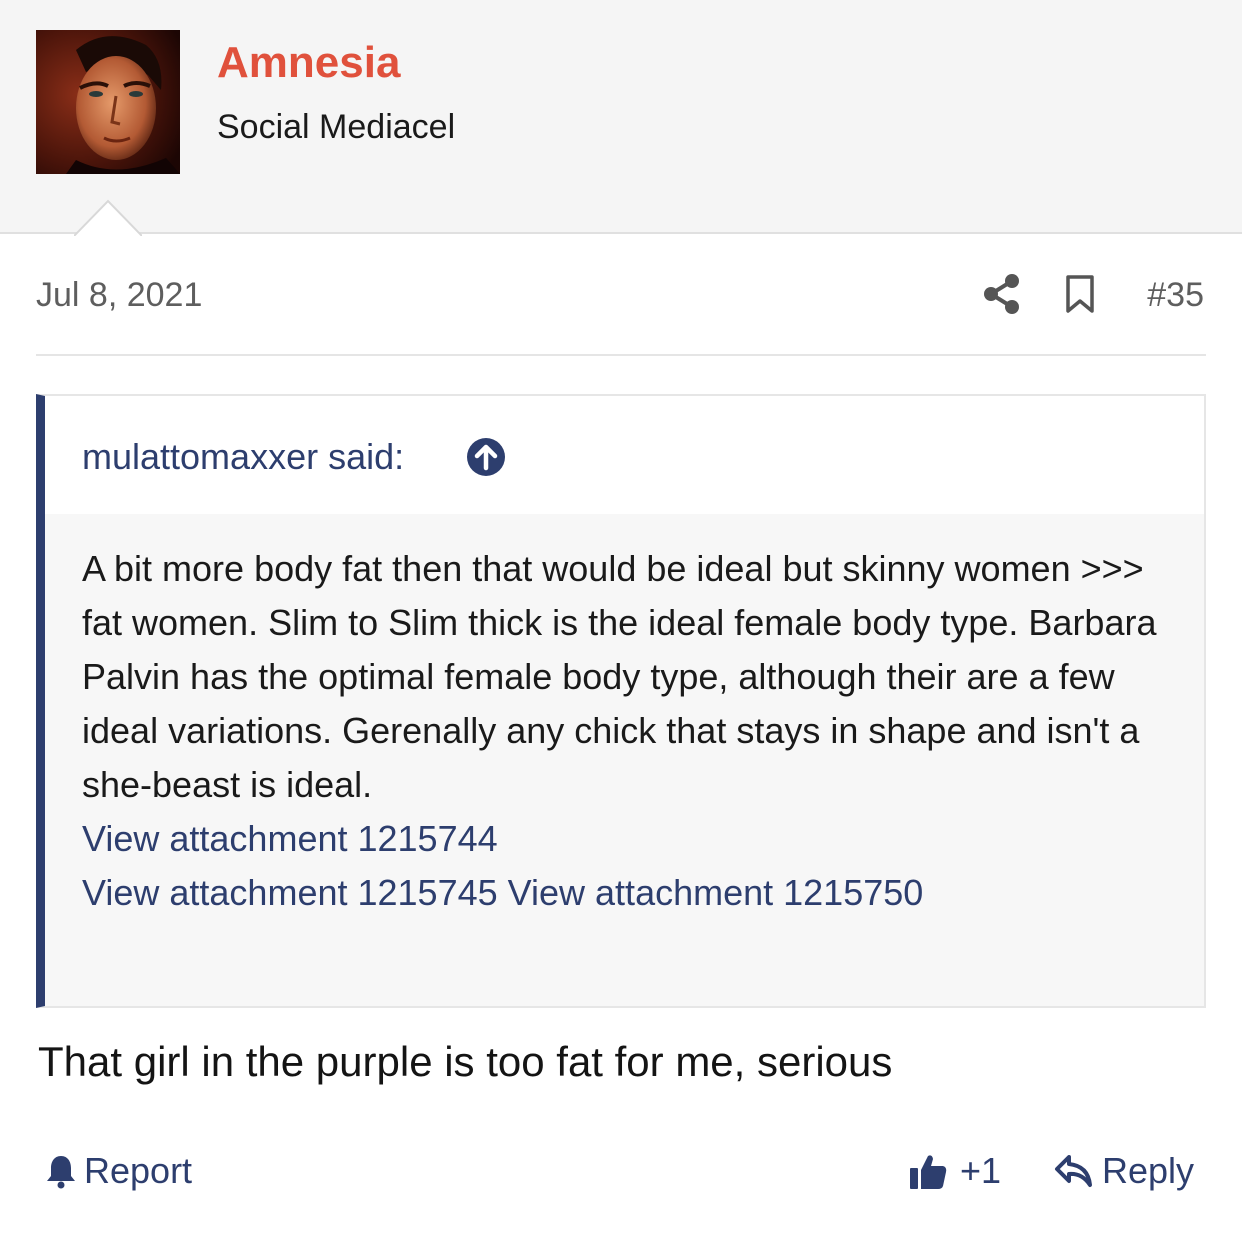 This screenshot has height=1241, width=1242. What do you see at coordinates (1080, 294) in the screenshot?
I see `bookmark-icon` at bounding box center [1080, 294].